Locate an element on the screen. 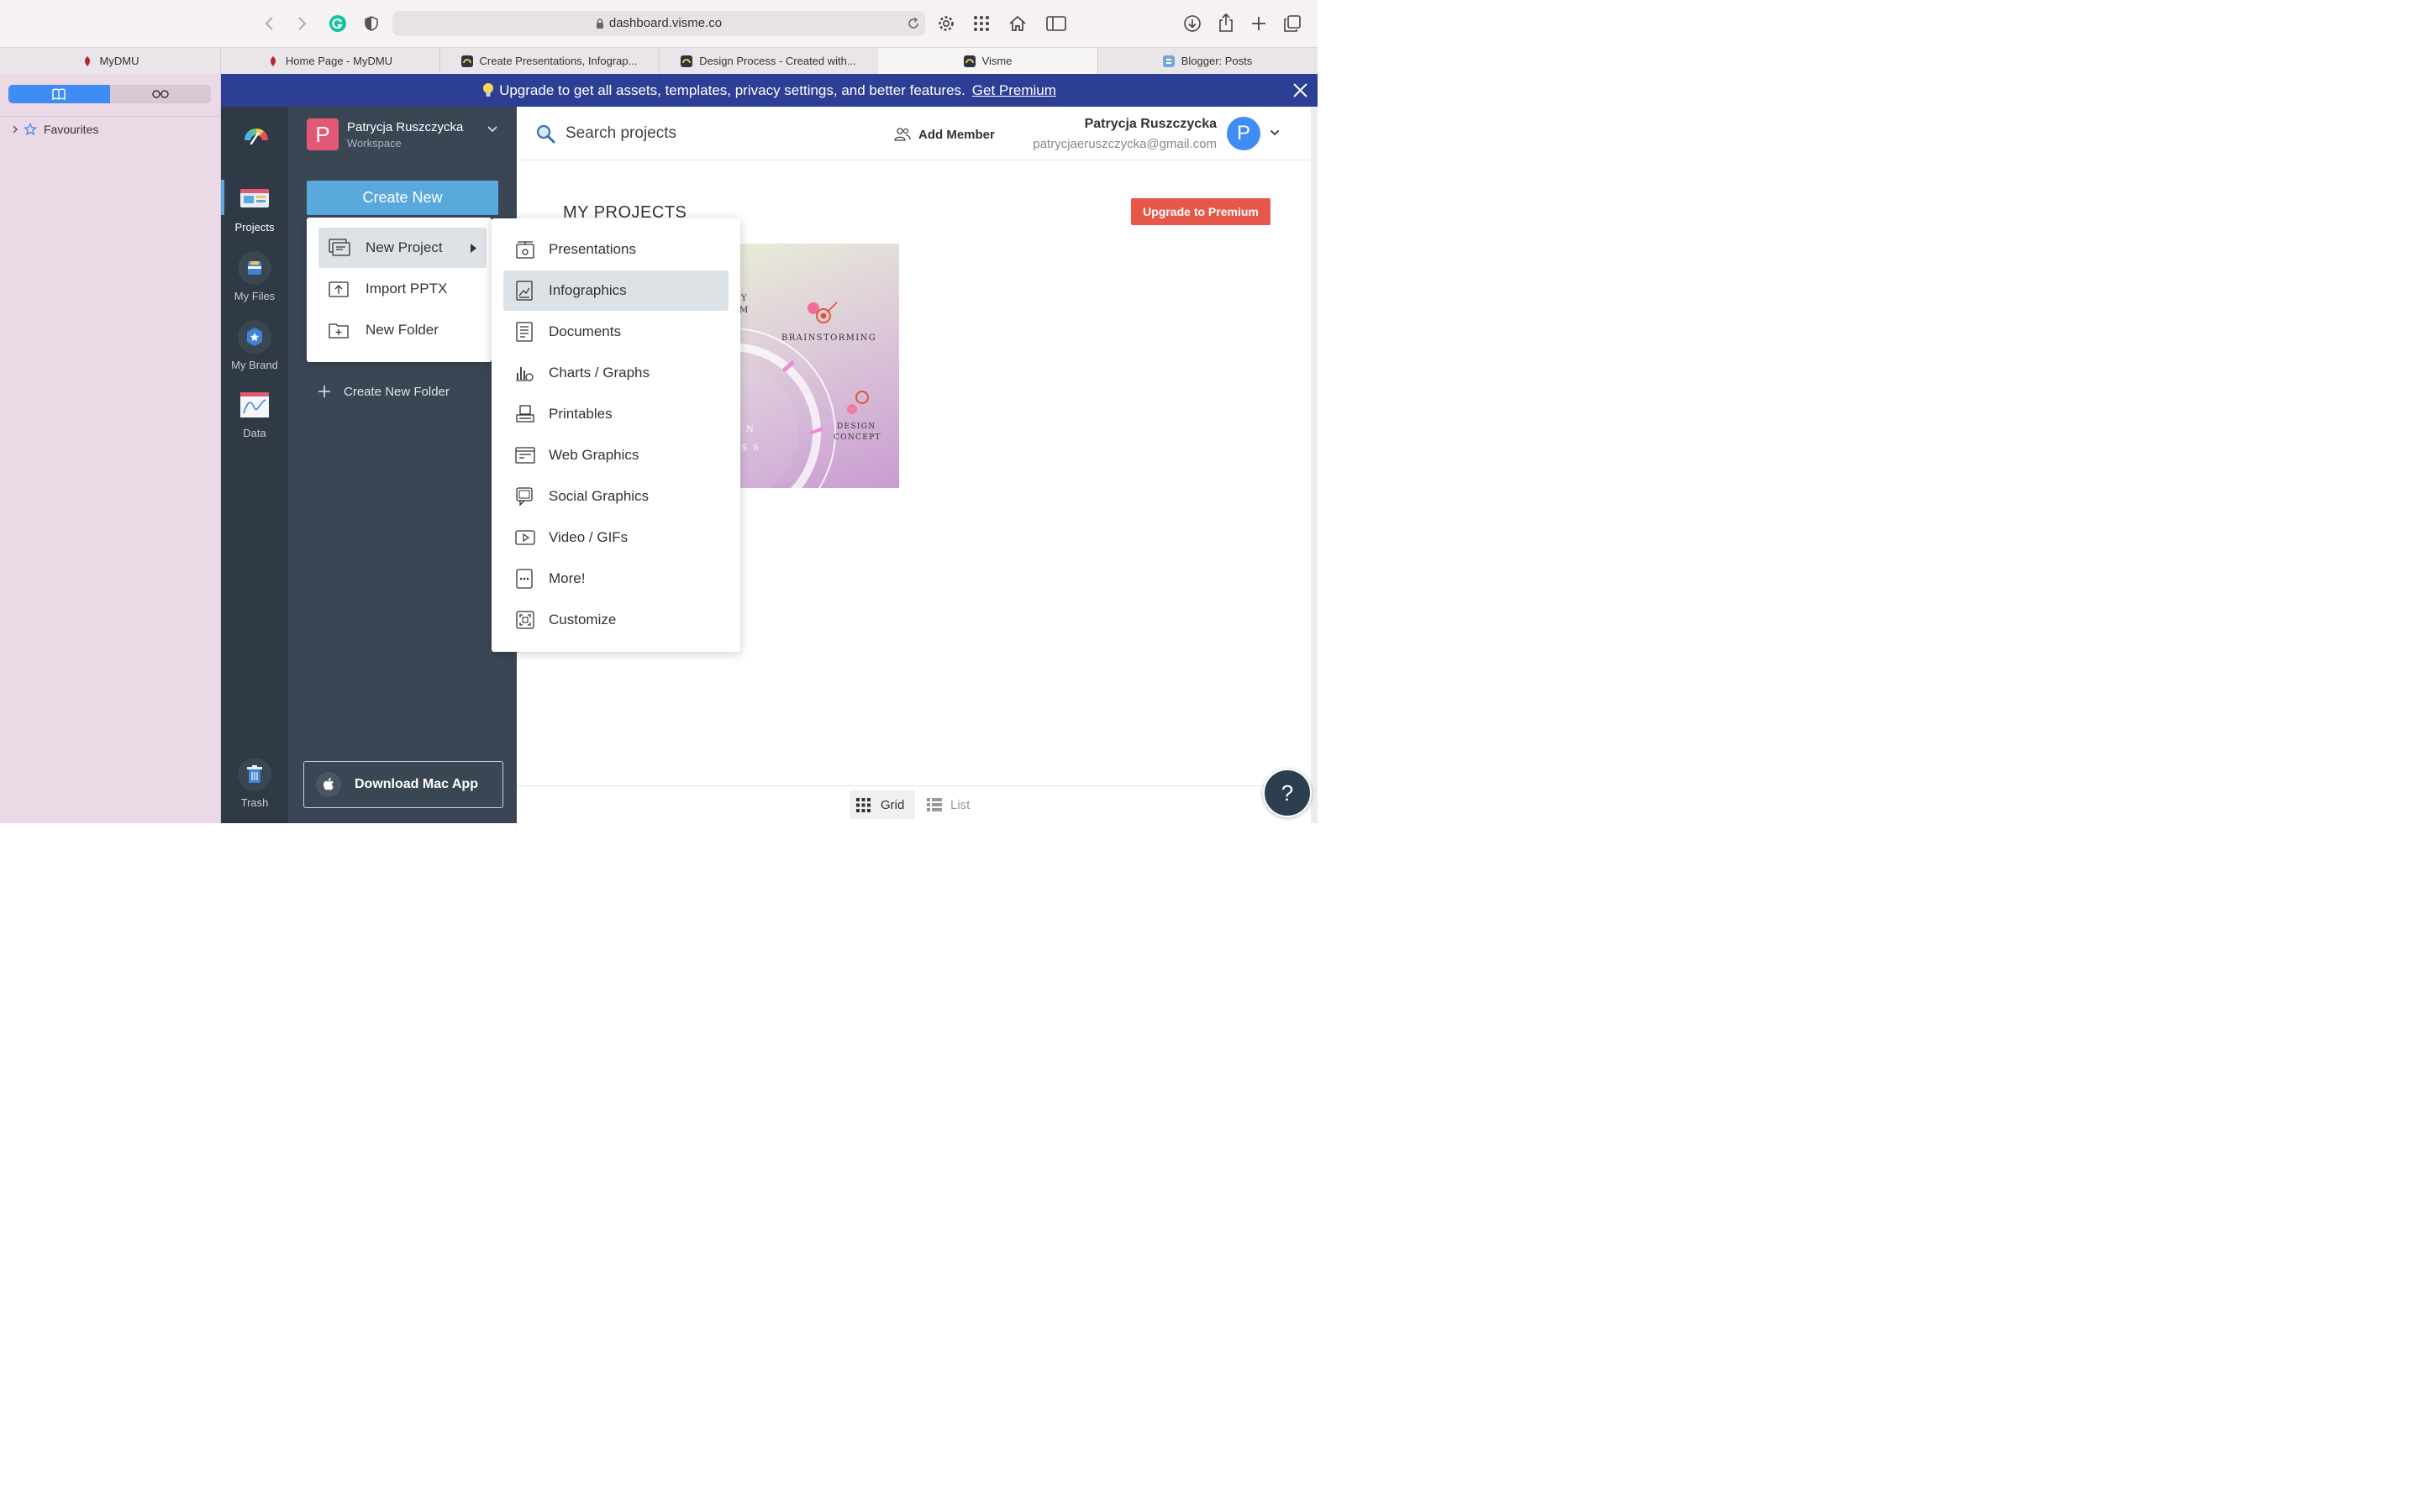 The height and width of the screenshot is (1512, 2420). thumbnail-text-ss: S S is located at coordinates (750, 448).